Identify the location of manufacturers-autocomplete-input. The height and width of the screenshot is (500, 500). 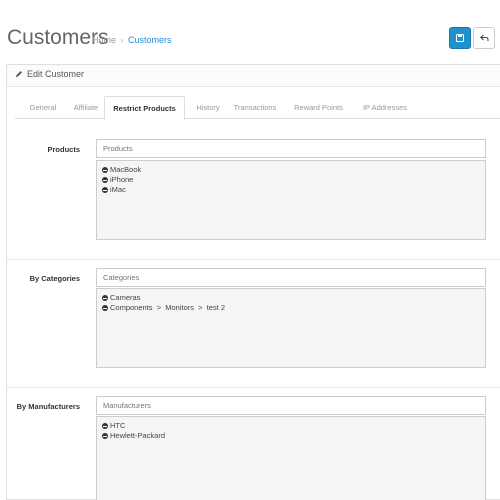
(291, 405).